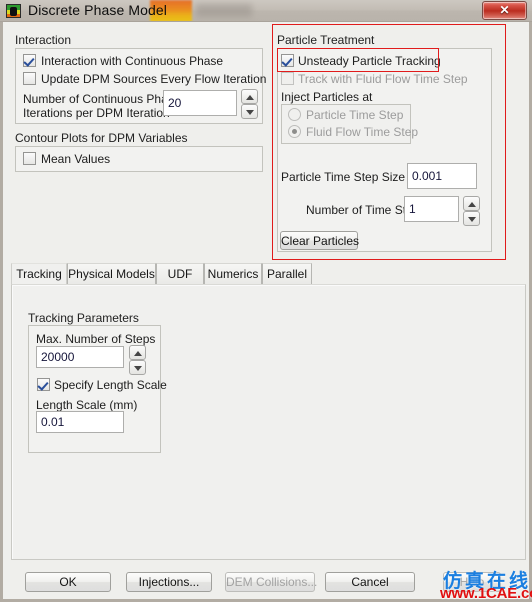  Describe the element at coordinates (29, 158) in the screenshot. I see `checkbox-mean-values` at that location.